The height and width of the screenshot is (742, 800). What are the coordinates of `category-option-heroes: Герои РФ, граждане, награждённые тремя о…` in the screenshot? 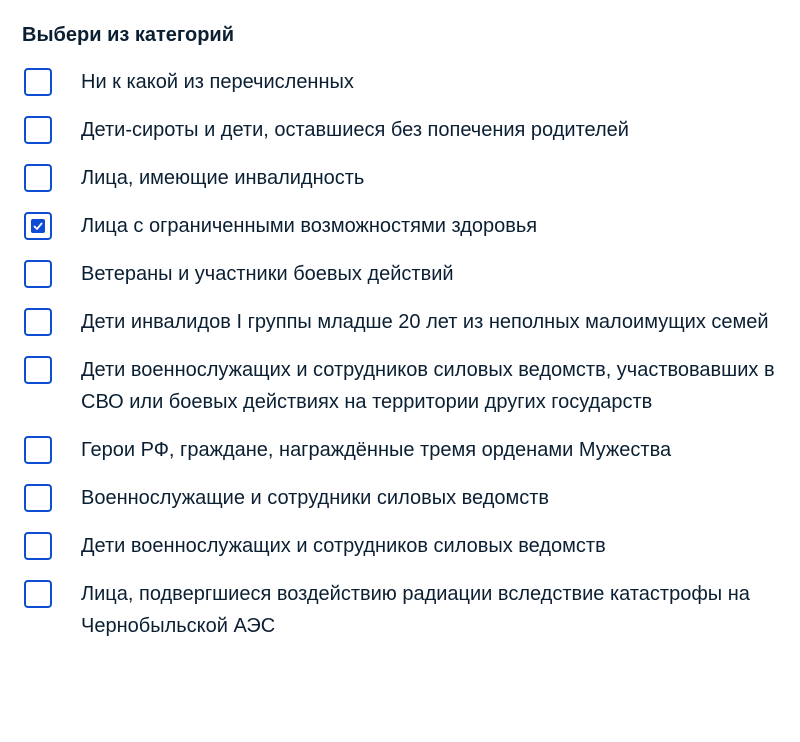 It's located at (401, 451).